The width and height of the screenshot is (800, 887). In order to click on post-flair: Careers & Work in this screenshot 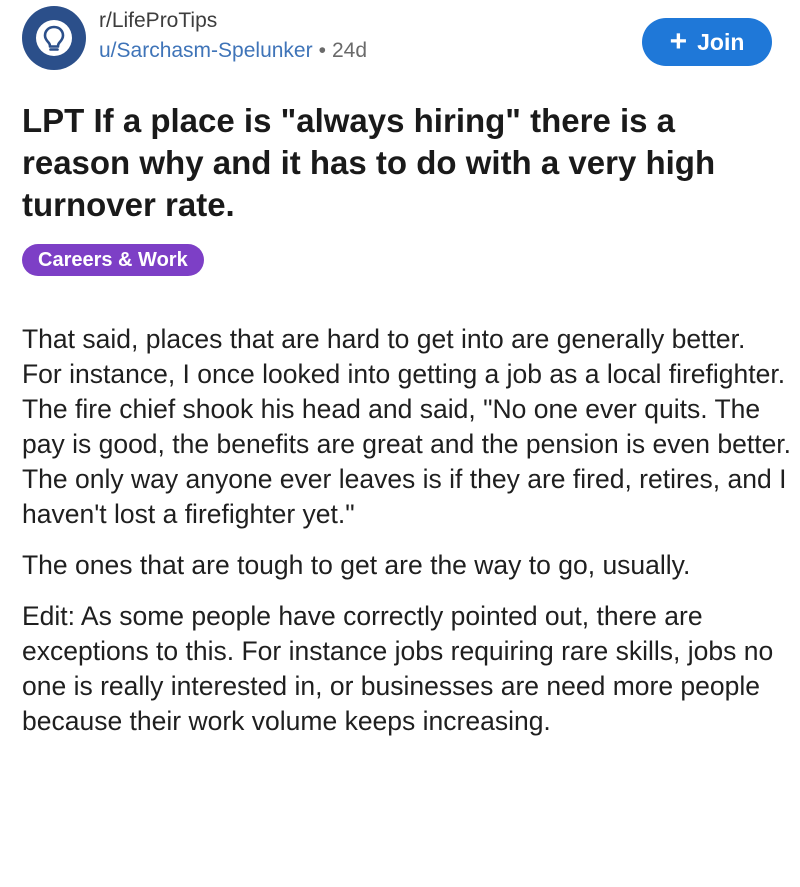, I will do `click(113, 260)`.